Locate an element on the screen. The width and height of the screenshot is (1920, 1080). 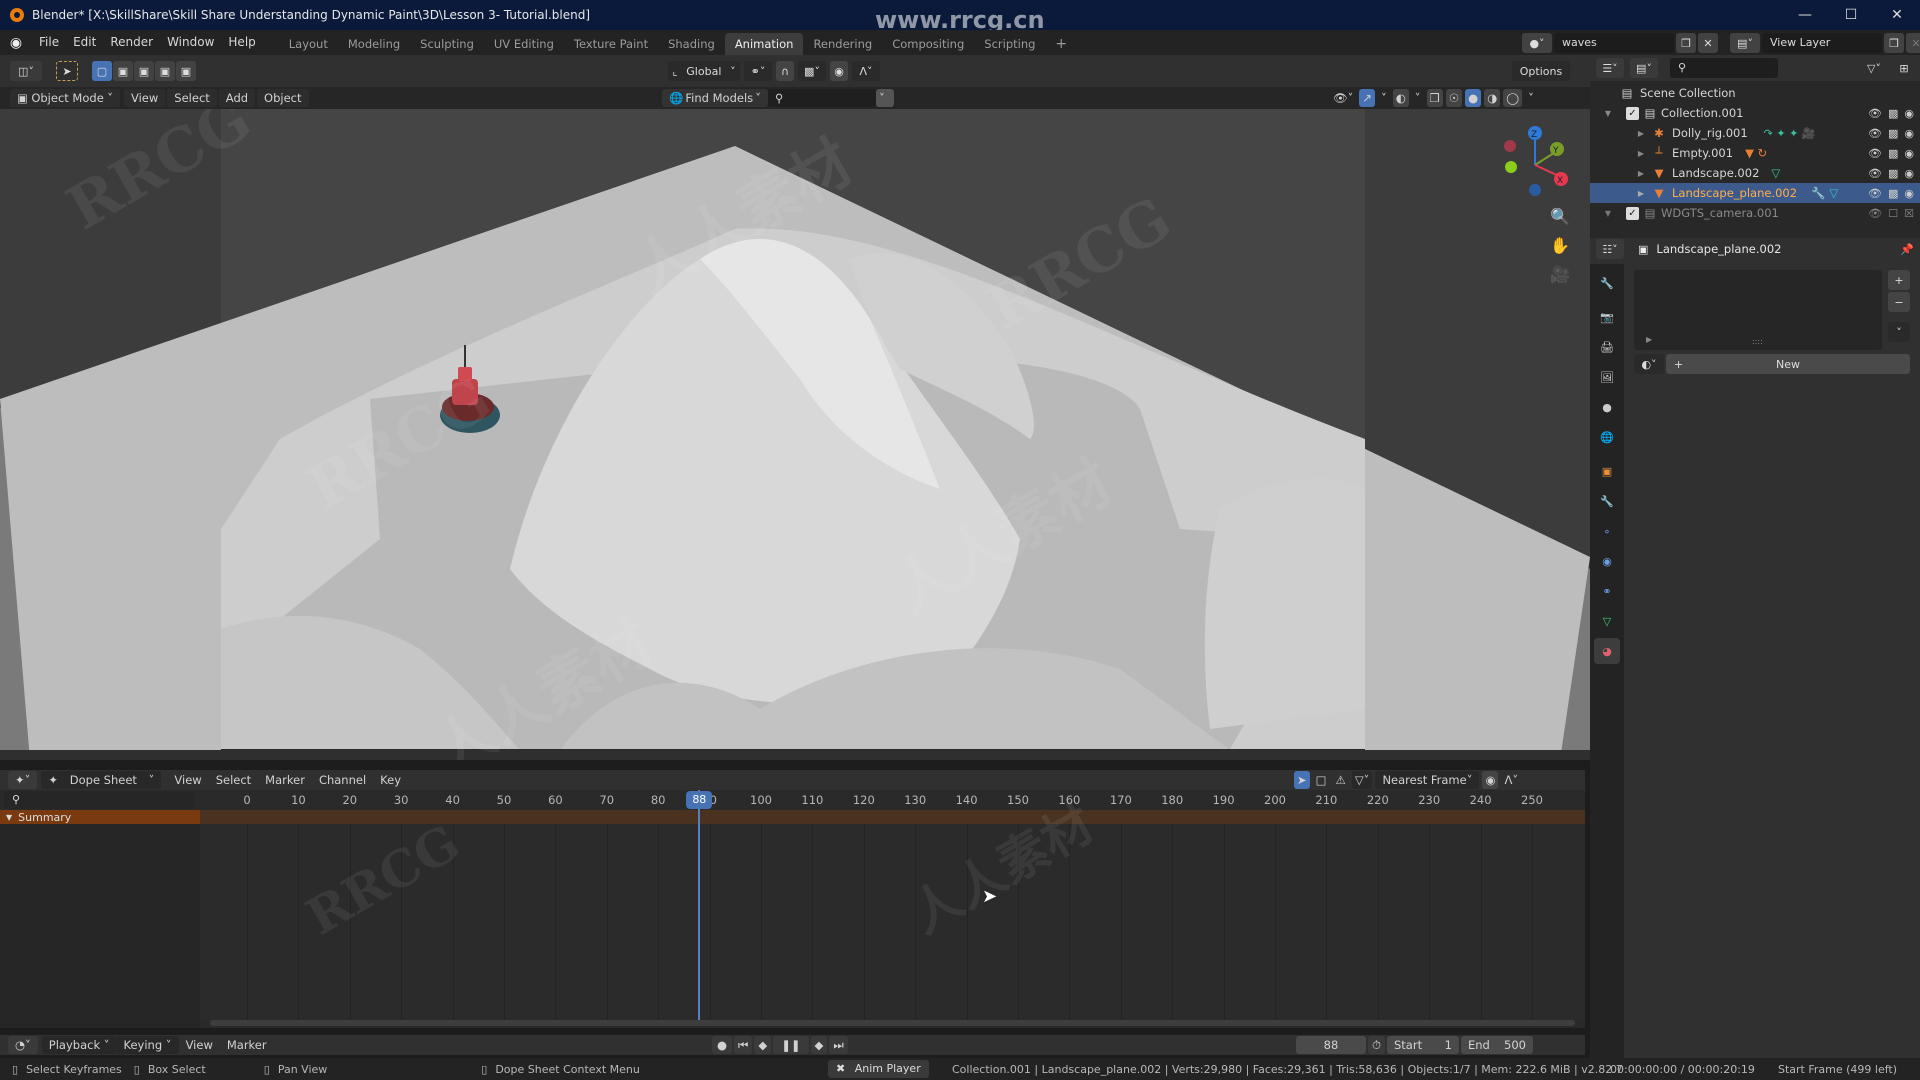
menu-edit: Edit is located at coordinates (84, 42).